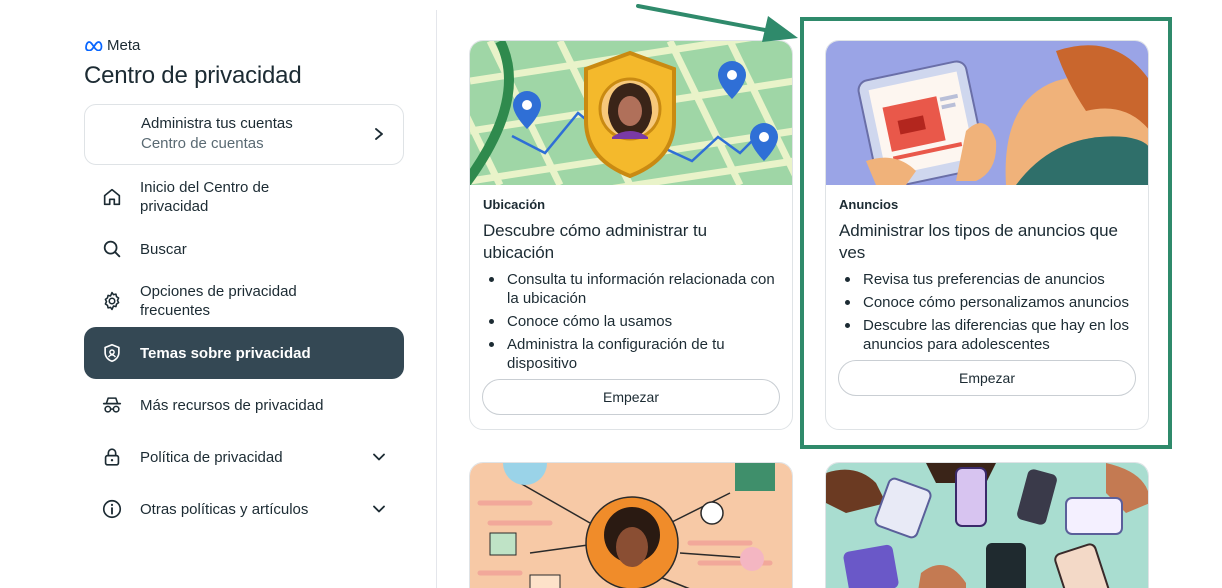  What do you see at coordinates (163, 249) in the screenshot?
I see `nav-item-label: Buscar` at bounding box center [163, 249].